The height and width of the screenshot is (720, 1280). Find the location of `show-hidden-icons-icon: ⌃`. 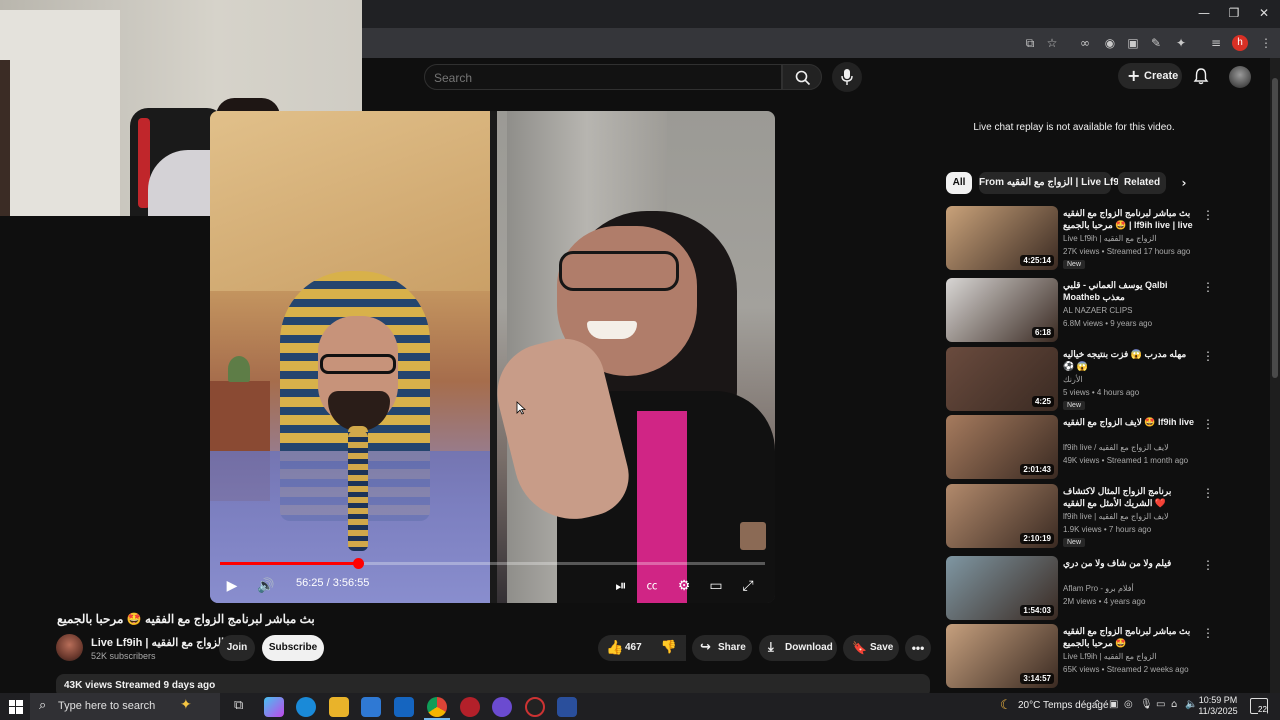

show-hidden-icons-icon: ⌃ is located at coordinates (1097, 704).